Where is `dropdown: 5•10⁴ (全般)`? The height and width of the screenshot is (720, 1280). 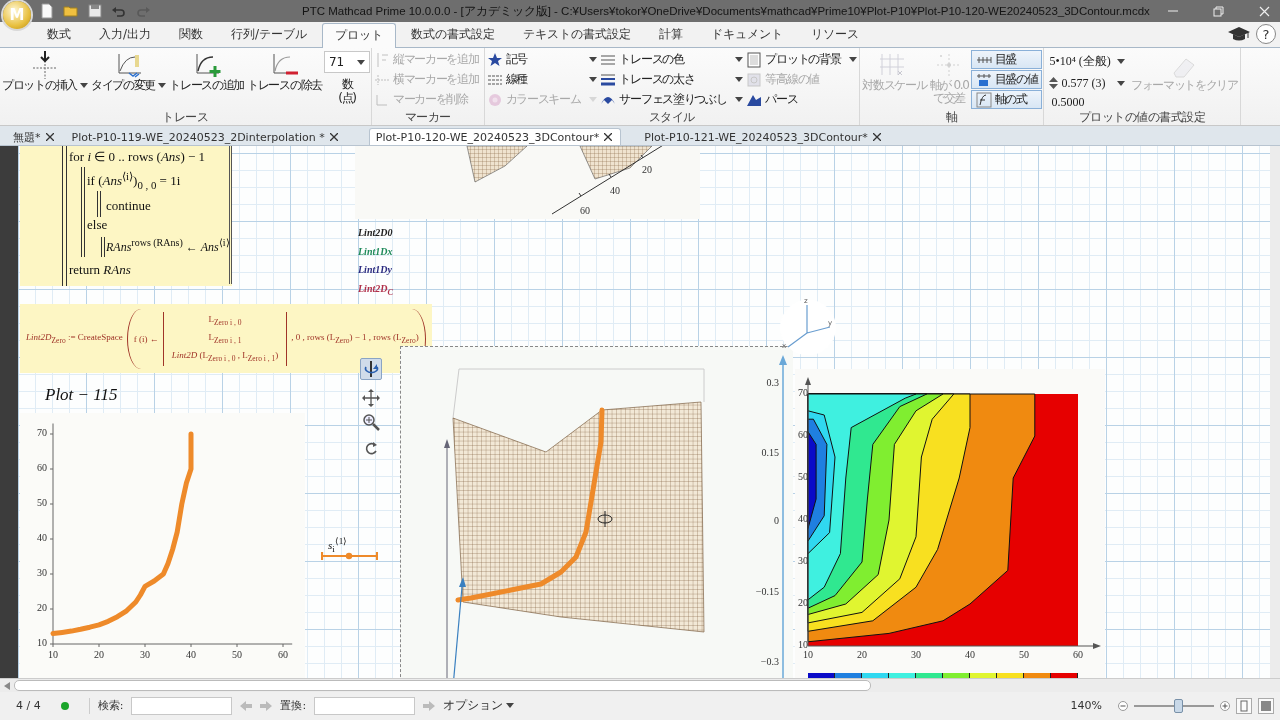 dropdown: 5•10⁴ (全般) is located at coordinates (1087, 61).